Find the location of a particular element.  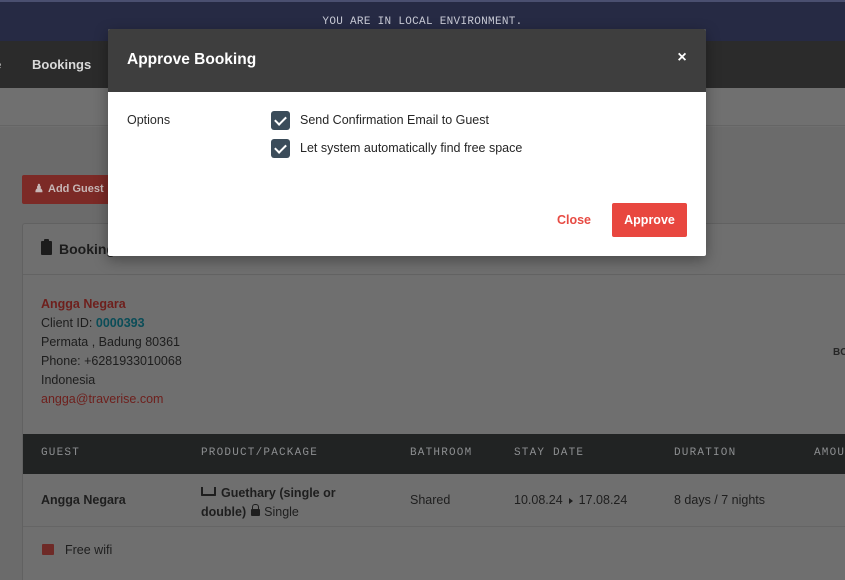

user-icon: ♟ is located at coordinates (39, 189).